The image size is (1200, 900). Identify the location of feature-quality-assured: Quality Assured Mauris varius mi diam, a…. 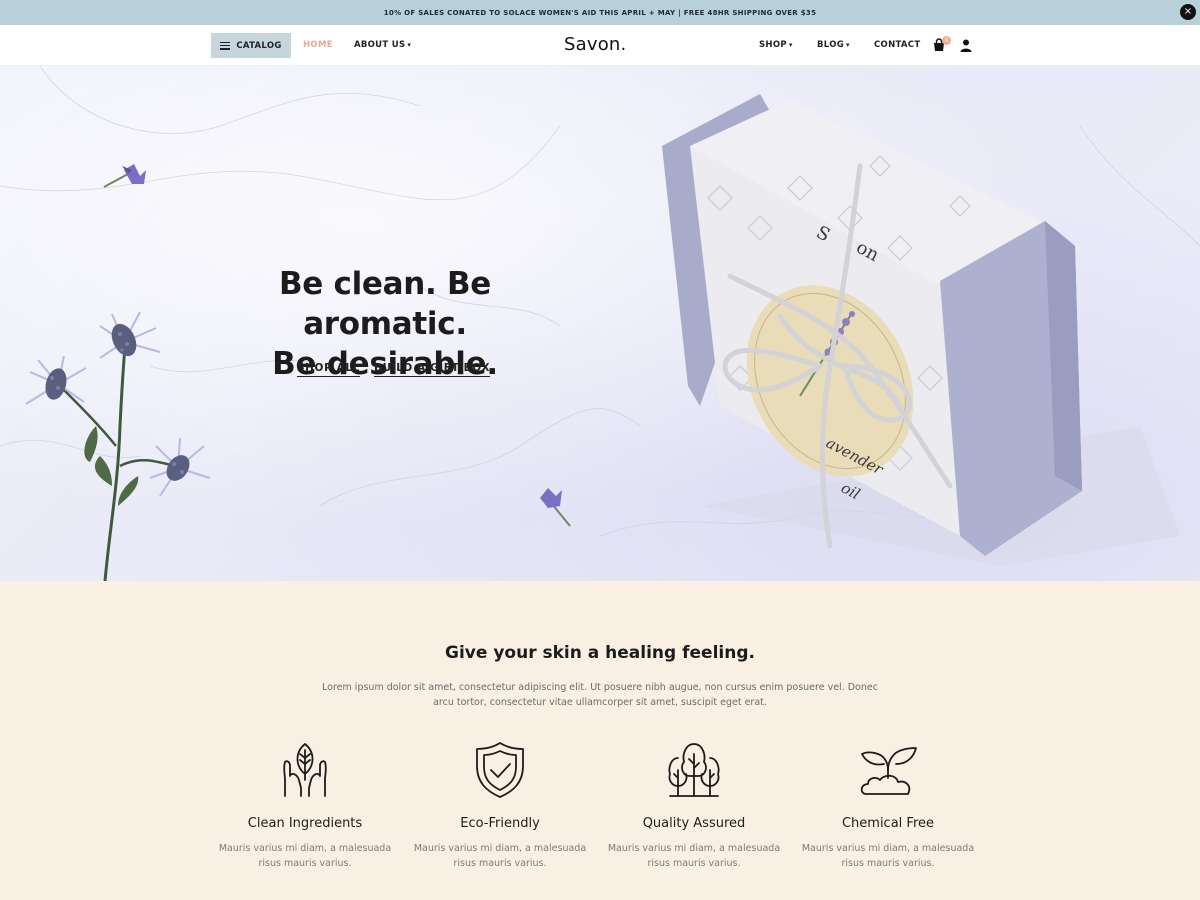
(694, 805).